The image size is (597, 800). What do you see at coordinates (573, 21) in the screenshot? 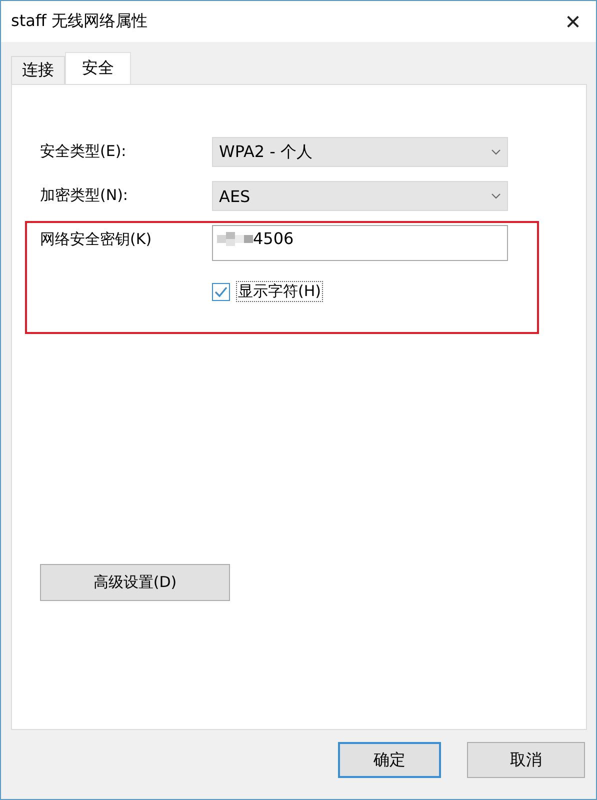
I see `close-button: ✕` at bounding box center [573, 21].